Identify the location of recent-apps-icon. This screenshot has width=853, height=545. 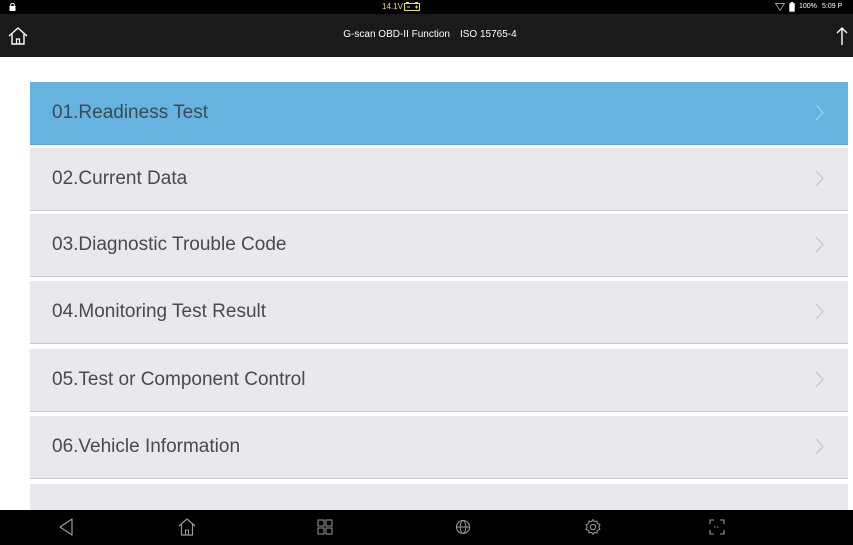
(325, 527).